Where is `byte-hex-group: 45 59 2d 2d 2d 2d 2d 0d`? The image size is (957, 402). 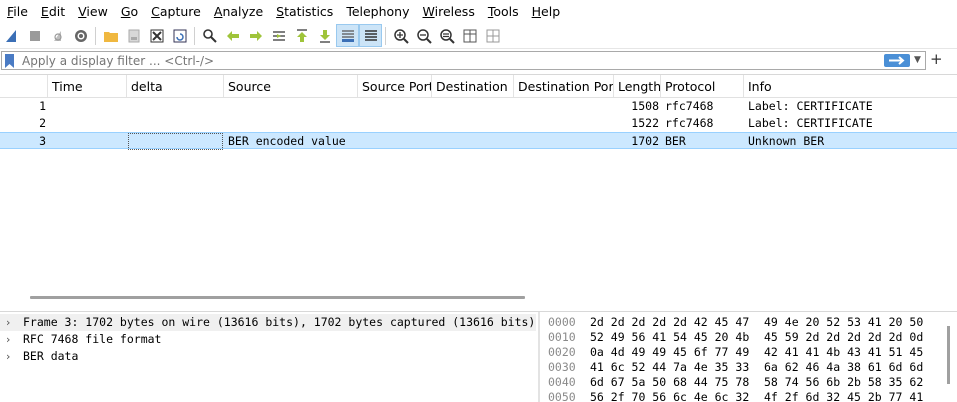
byte-hex-group: 45 59 2d 2d 2d 2d 2d 0d is located at coordinates (843, 337).